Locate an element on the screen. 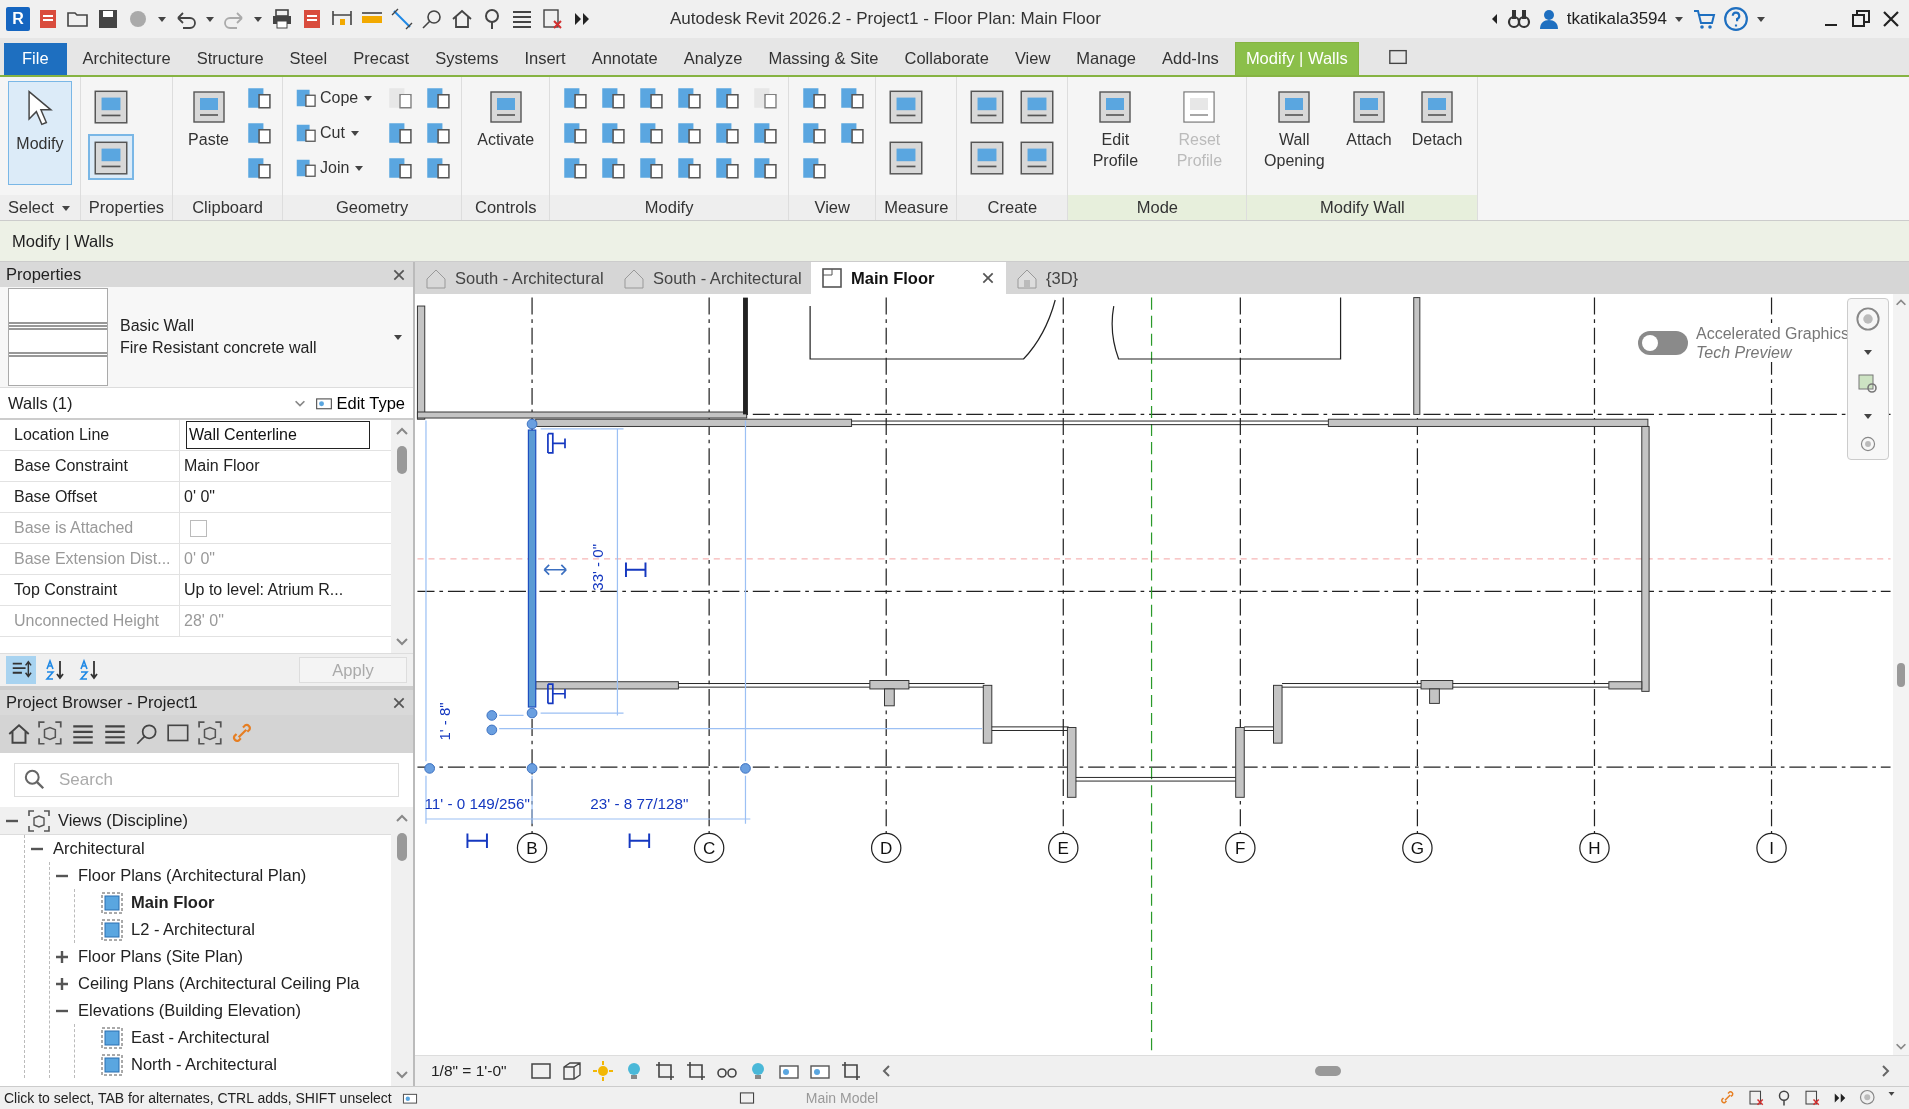 This screenshot has width=1909, height=1109. panel-title: Controls is located at coordinates (505, 207).